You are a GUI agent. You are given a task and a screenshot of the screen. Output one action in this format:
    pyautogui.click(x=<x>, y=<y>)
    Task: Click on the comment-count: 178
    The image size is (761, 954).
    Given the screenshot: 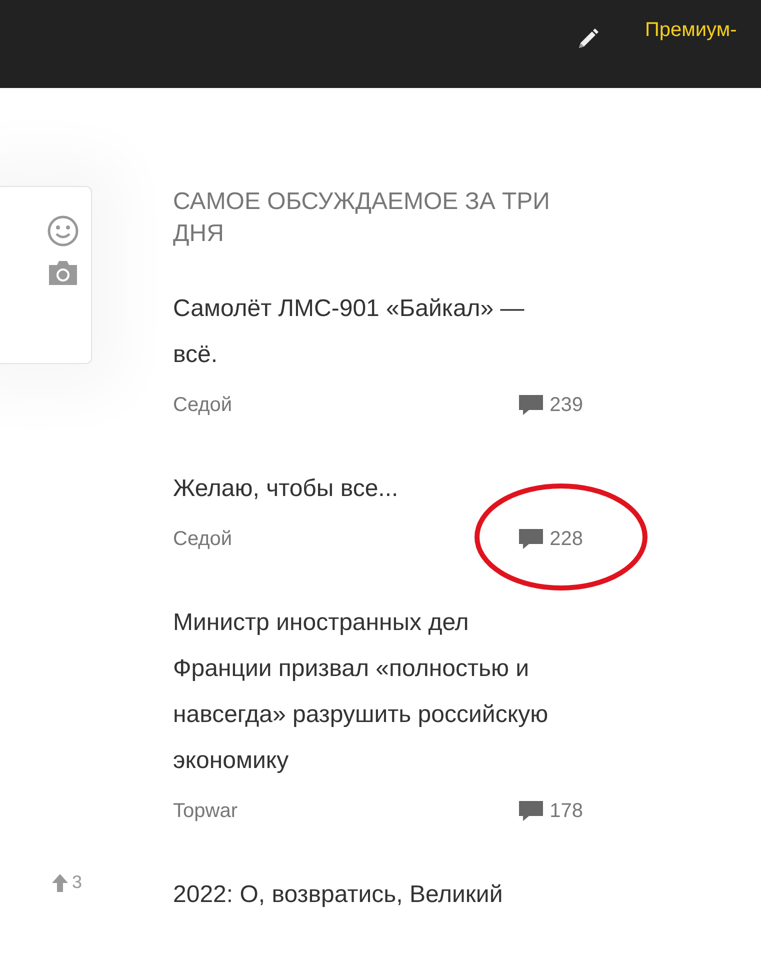 What is the action you would take?
    pyautogui.click(x=566, y=811)
    